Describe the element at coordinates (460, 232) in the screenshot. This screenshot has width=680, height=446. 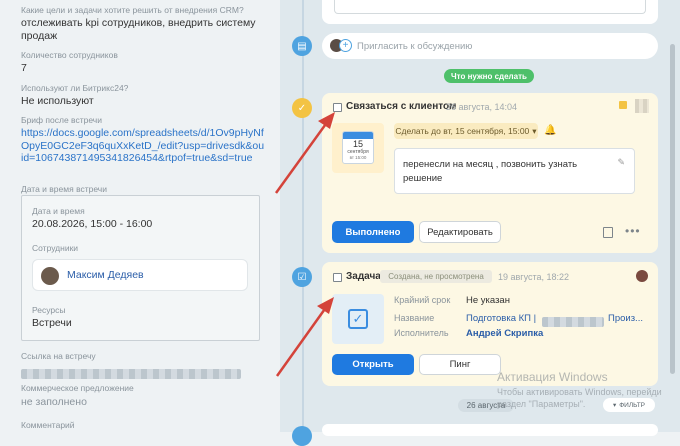
I see `edit-button: Редактировать` at that location.